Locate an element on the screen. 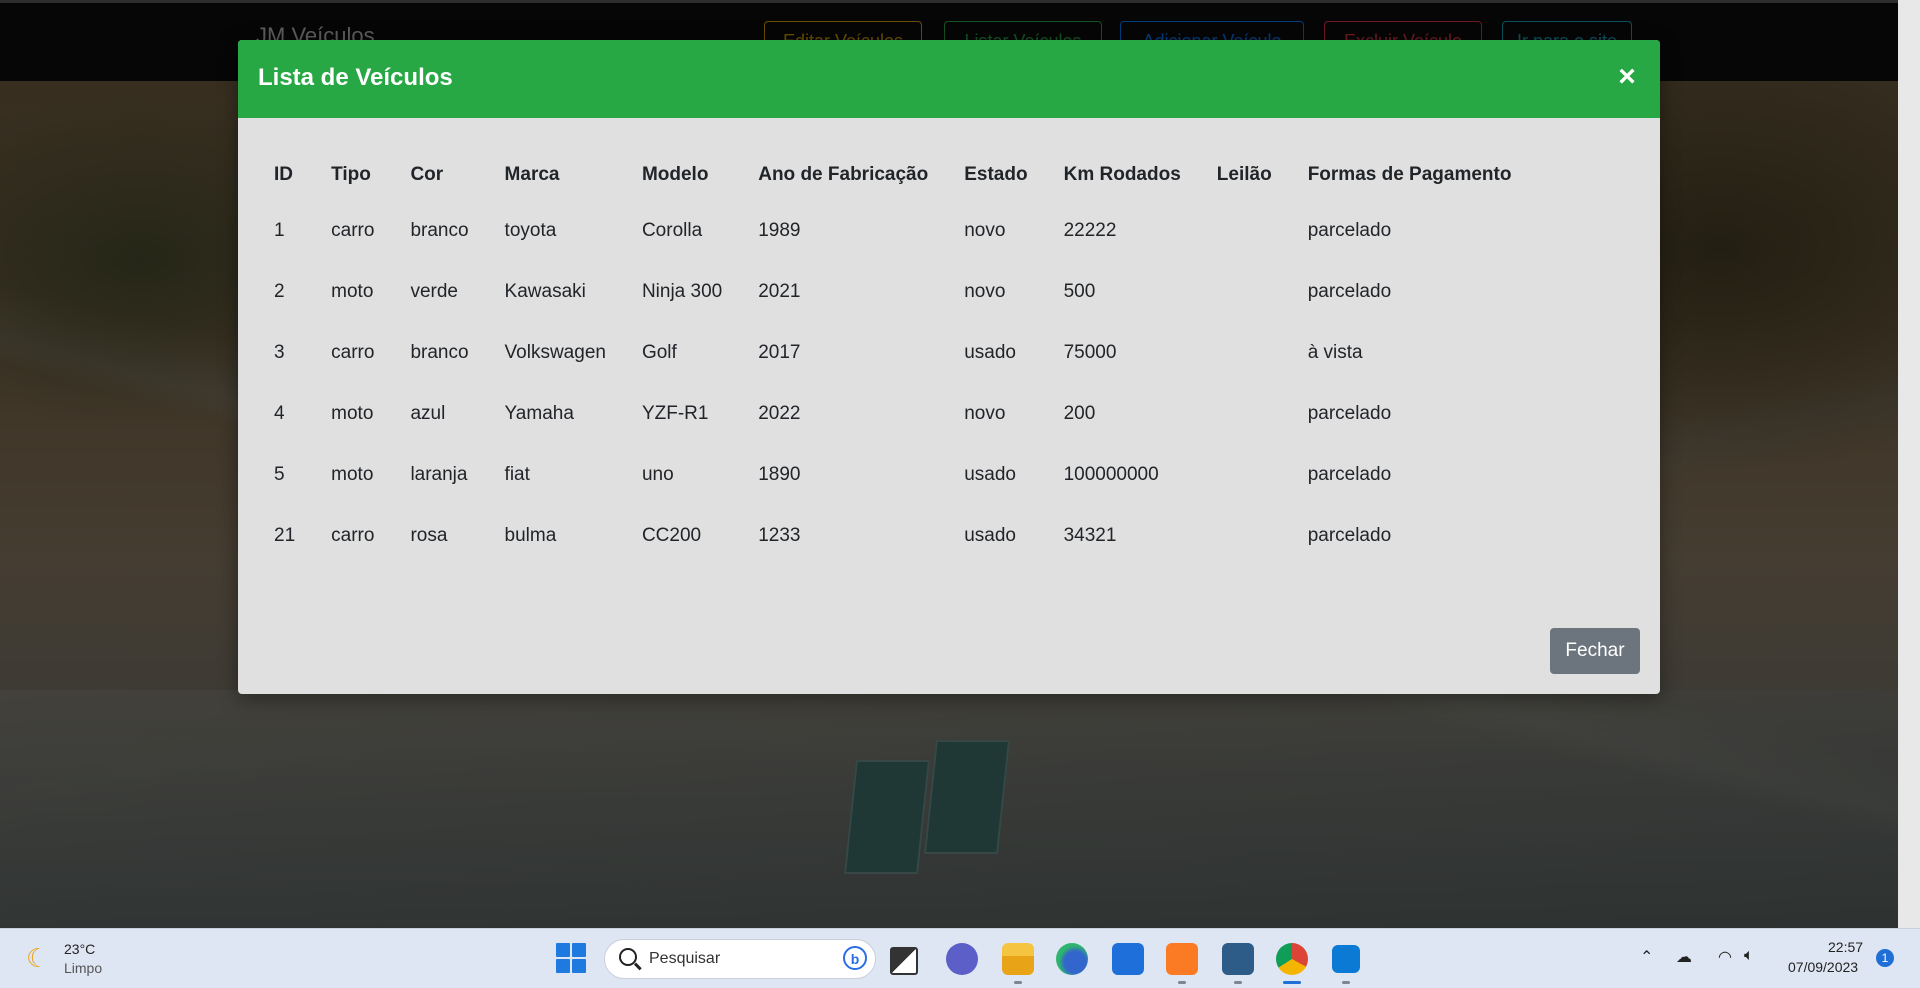 The height and width of the screenshot is (988, 1920). cell-ano: 2022 is located at coordinates (779, 413).